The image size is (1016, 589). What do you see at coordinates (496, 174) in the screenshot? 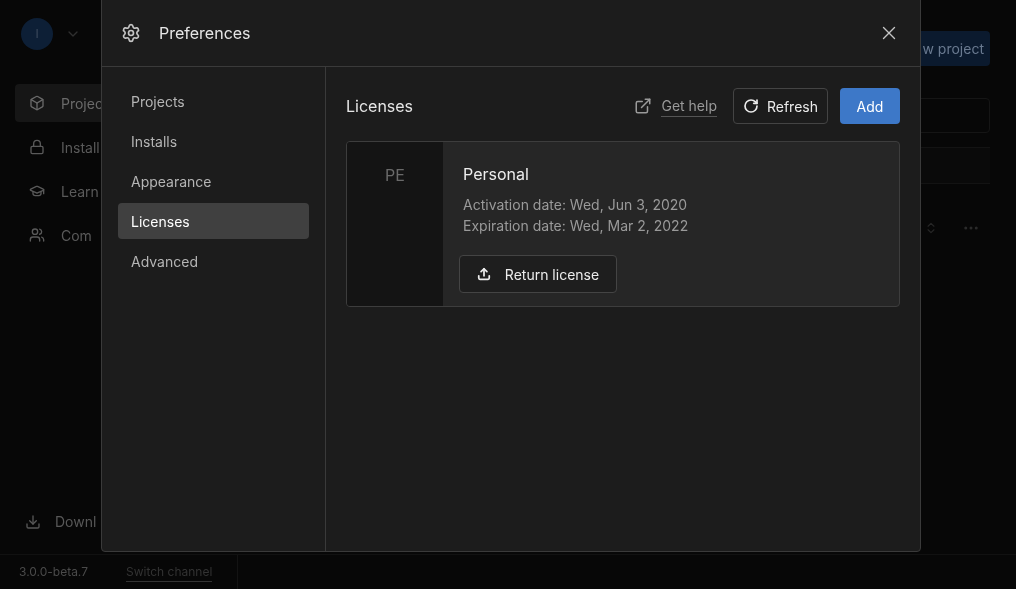
I see `license-name: Personal` at bounding box center [496, 174].